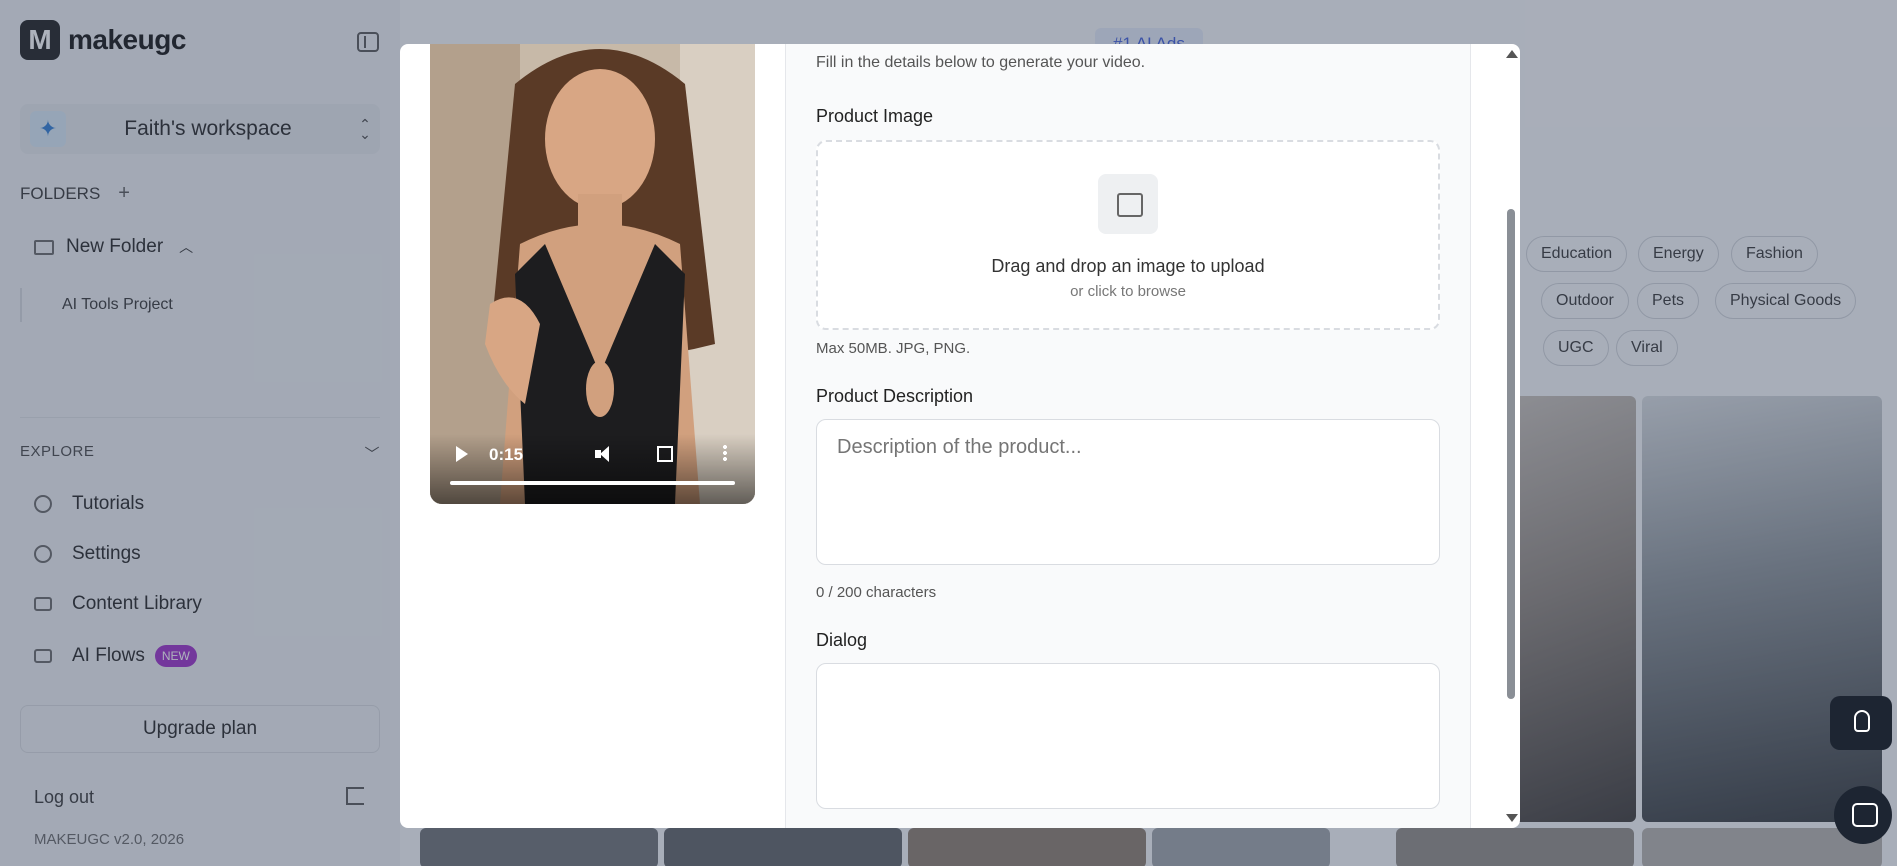 Image resolution: width=1897 pixels, height=866 pixels. I want to click on product-description-label: Product Description, so click(895, 396).